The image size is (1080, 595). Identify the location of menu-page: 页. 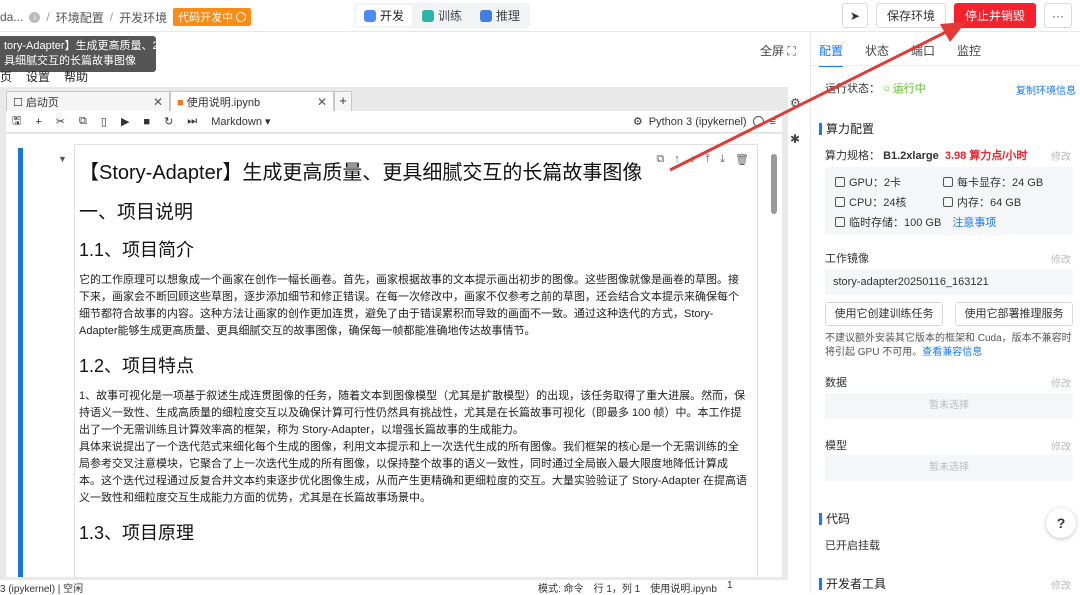
(6, 76).